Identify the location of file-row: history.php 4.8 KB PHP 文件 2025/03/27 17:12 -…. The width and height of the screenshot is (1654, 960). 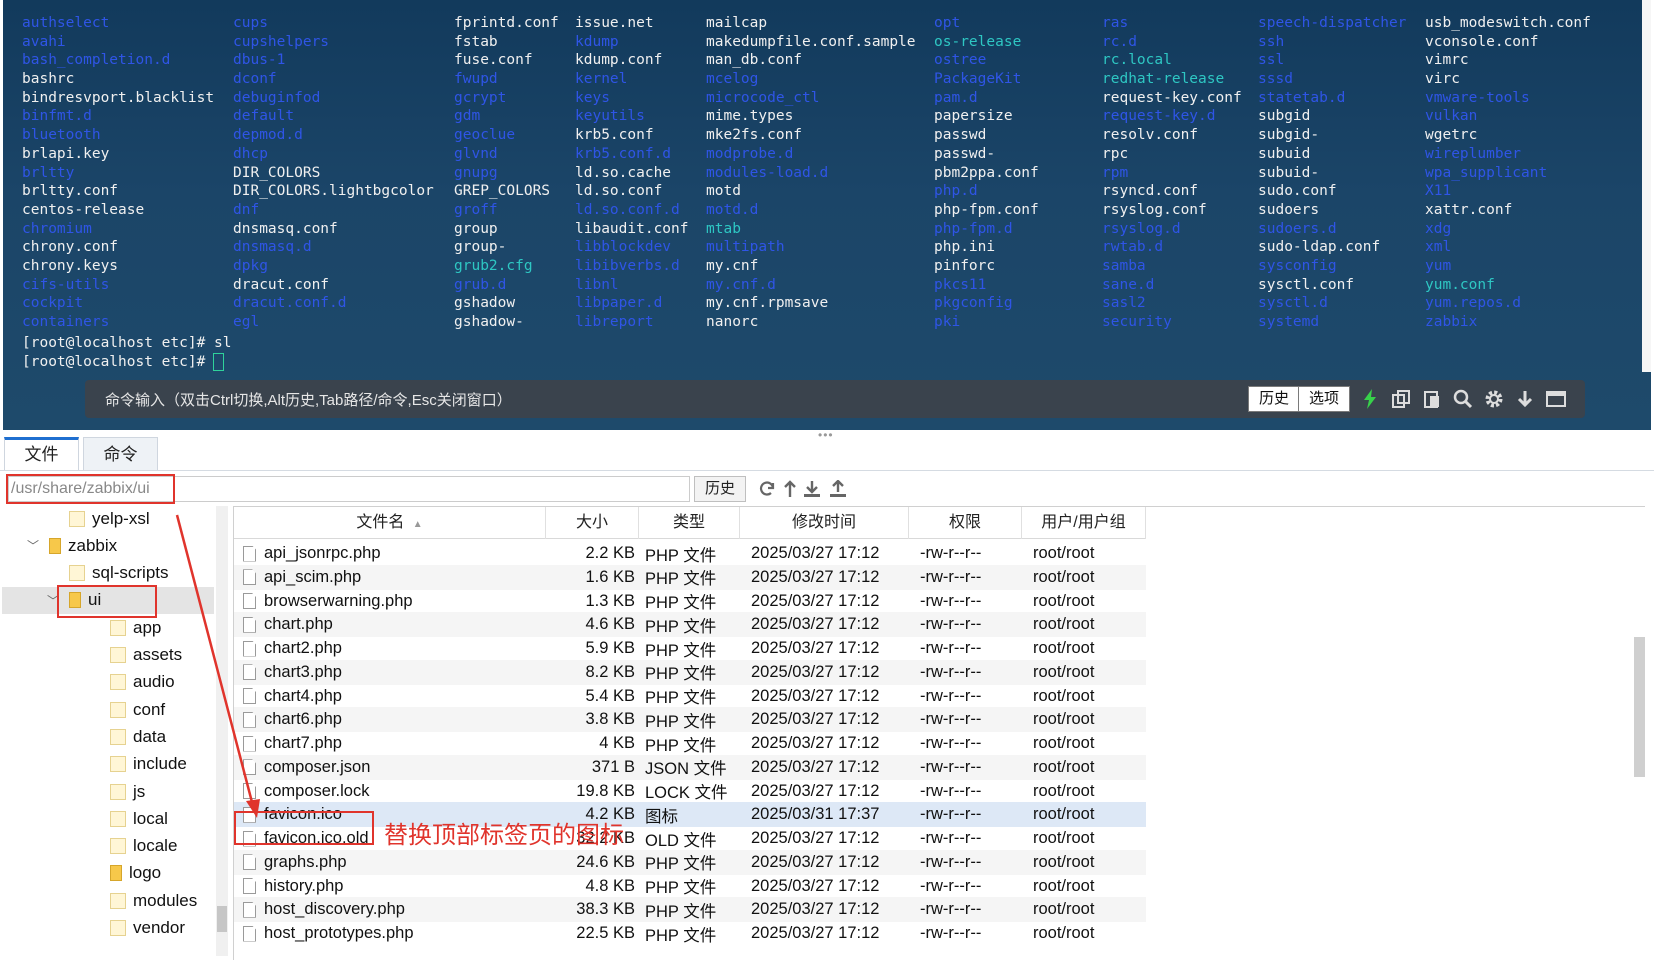
(690, 886).